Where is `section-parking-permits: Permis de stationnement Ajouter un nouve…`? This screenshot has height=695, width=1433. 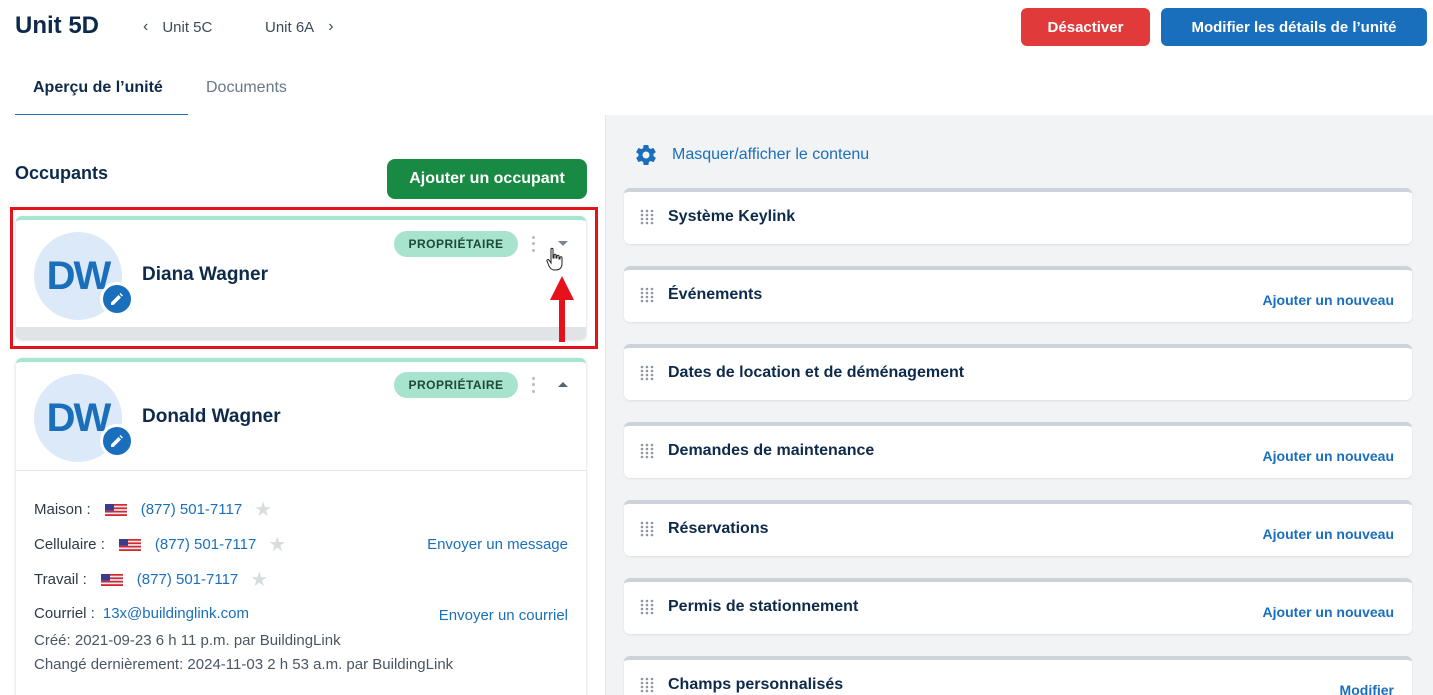 section-parking-permits: Permis de stationnement Ajouter un nouve… is located at coordinates (1018, 606).